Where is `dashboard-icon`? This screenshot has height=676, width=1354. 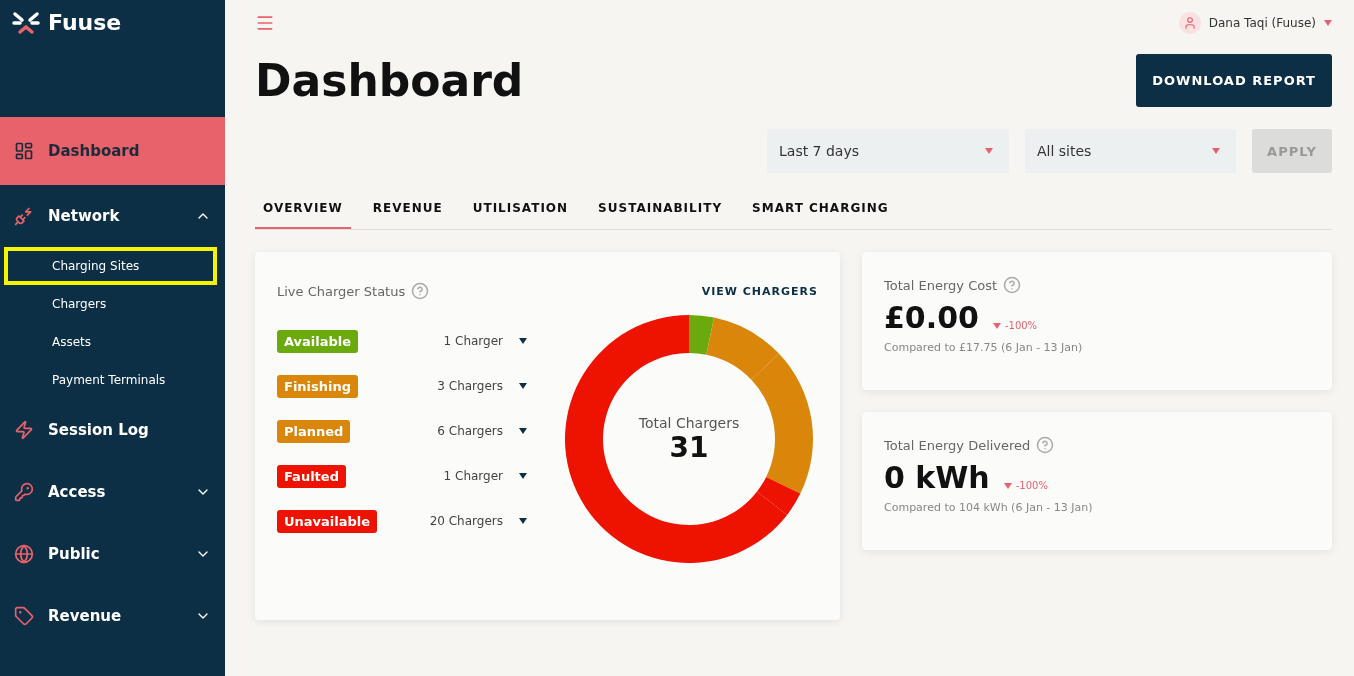 dashboard-icon is located at coordinates (24, 151).